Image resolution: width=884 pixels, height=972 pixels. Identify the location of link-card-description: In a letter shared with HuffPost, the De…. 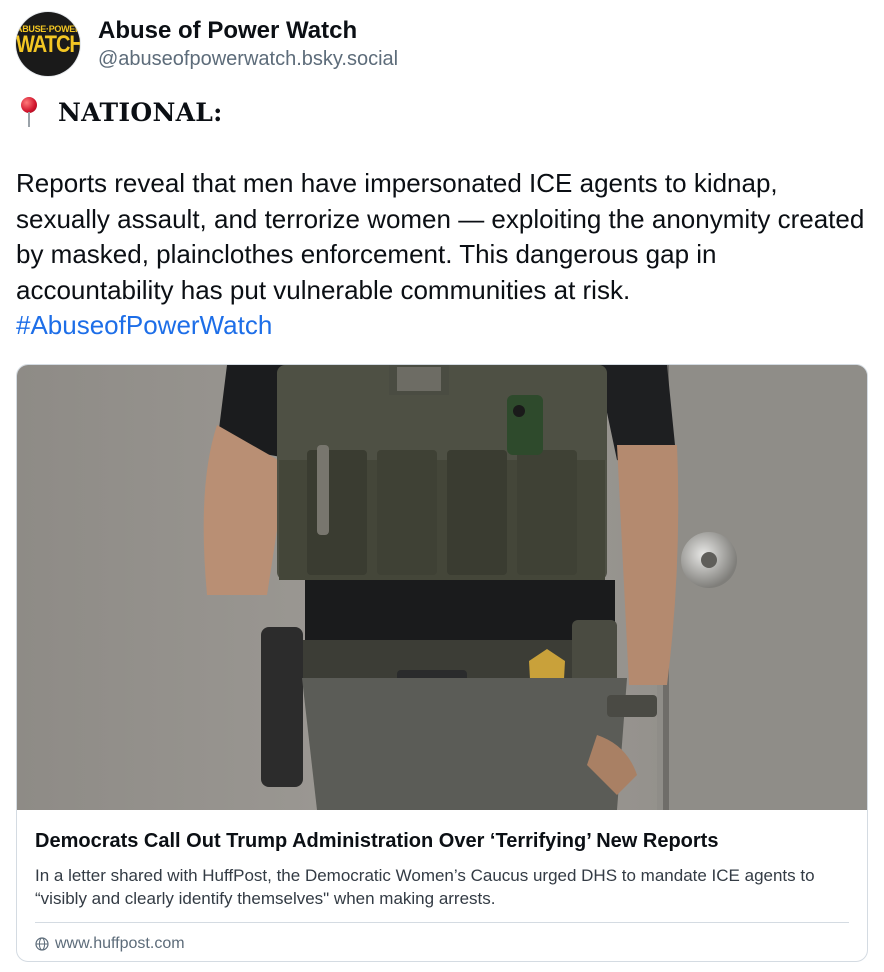
(425, 887).